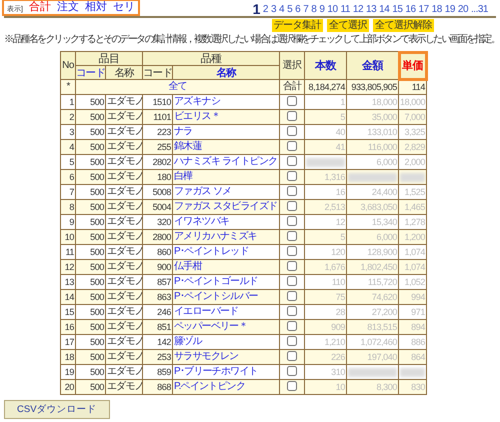 The image size is (500, 422). I want to click on page-link: 1, so click(256, 9).